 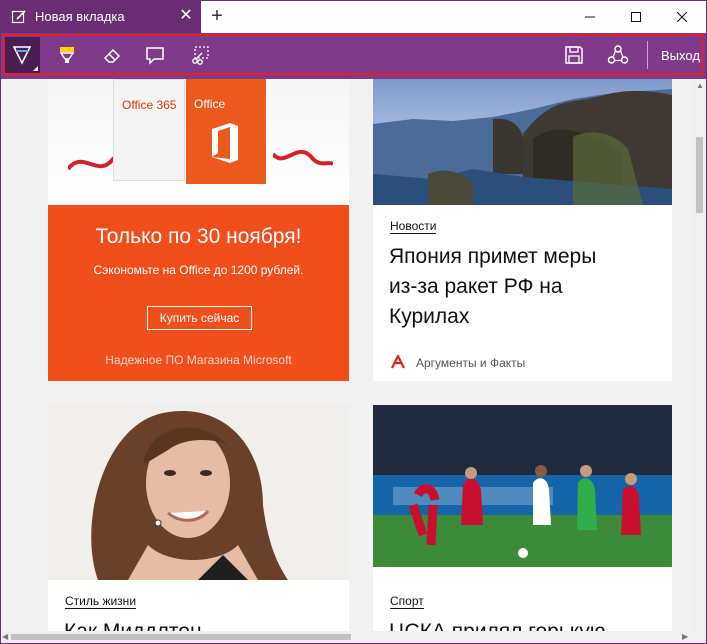 I want to click on pen-tool-button, so click(x=22, y=55).